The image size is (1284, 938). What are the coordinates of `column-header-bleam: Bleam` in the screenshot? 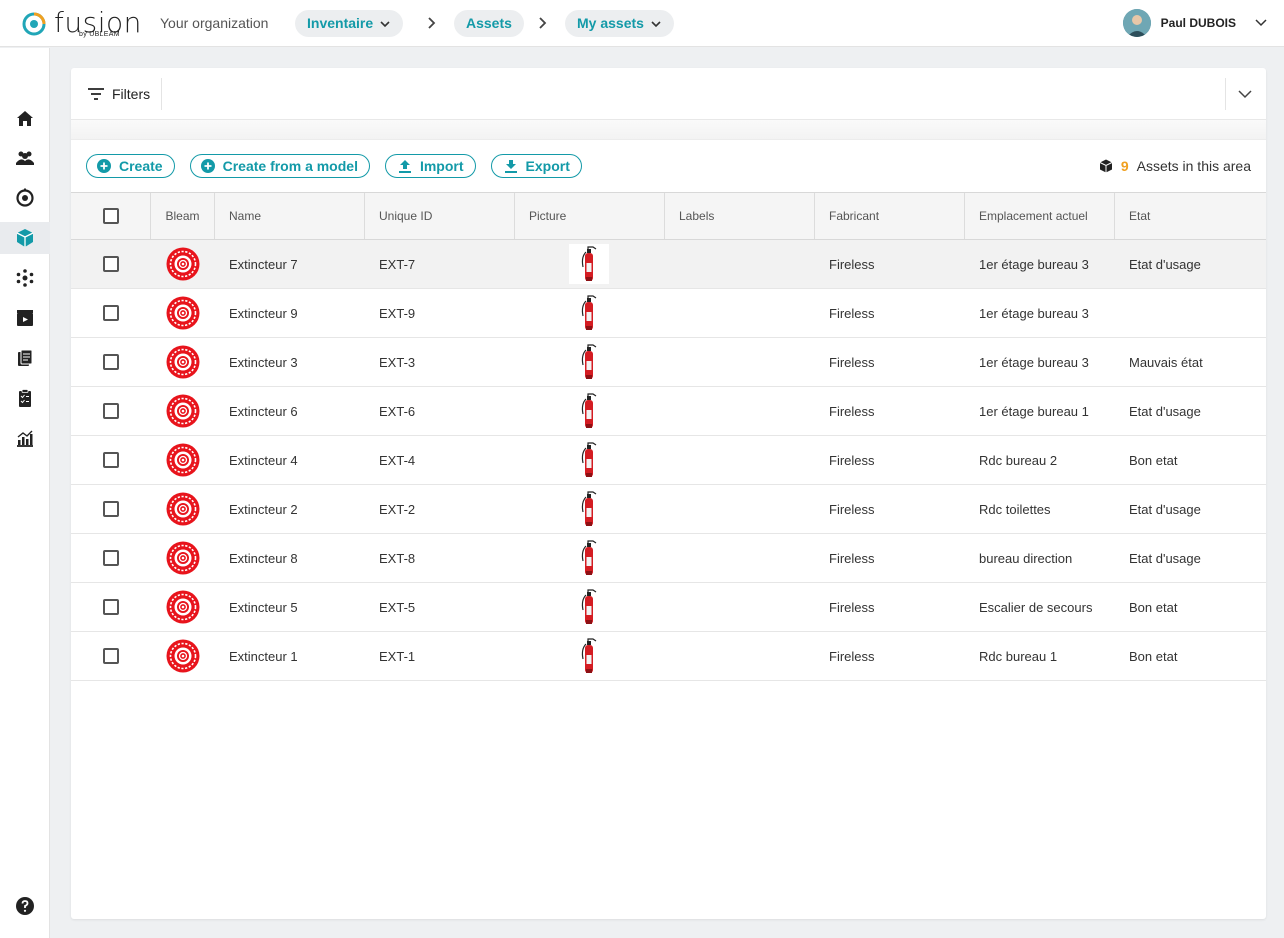 It's located at (183, 216).